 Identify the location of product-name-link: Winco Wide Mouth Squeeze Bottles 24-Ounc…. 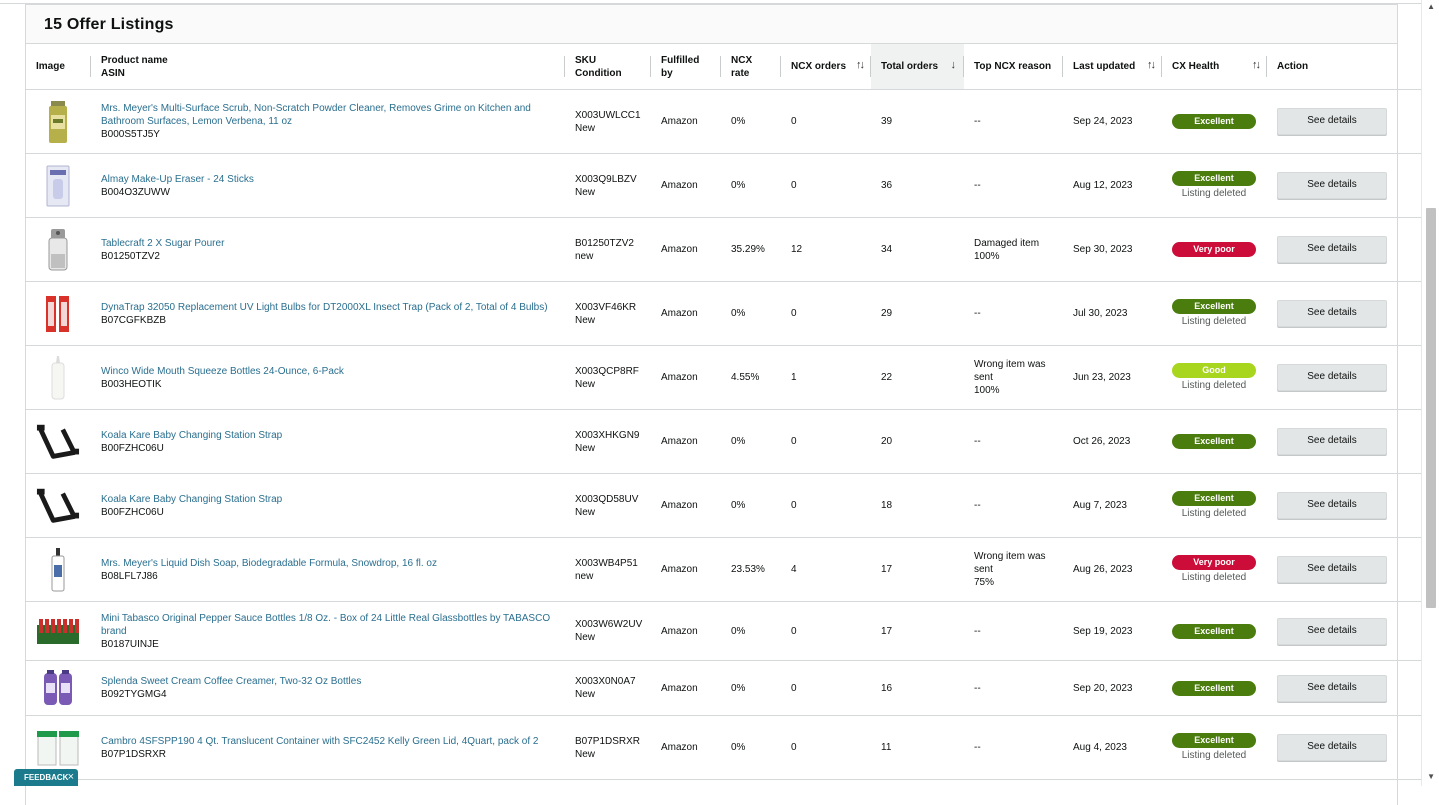
(328, 371).